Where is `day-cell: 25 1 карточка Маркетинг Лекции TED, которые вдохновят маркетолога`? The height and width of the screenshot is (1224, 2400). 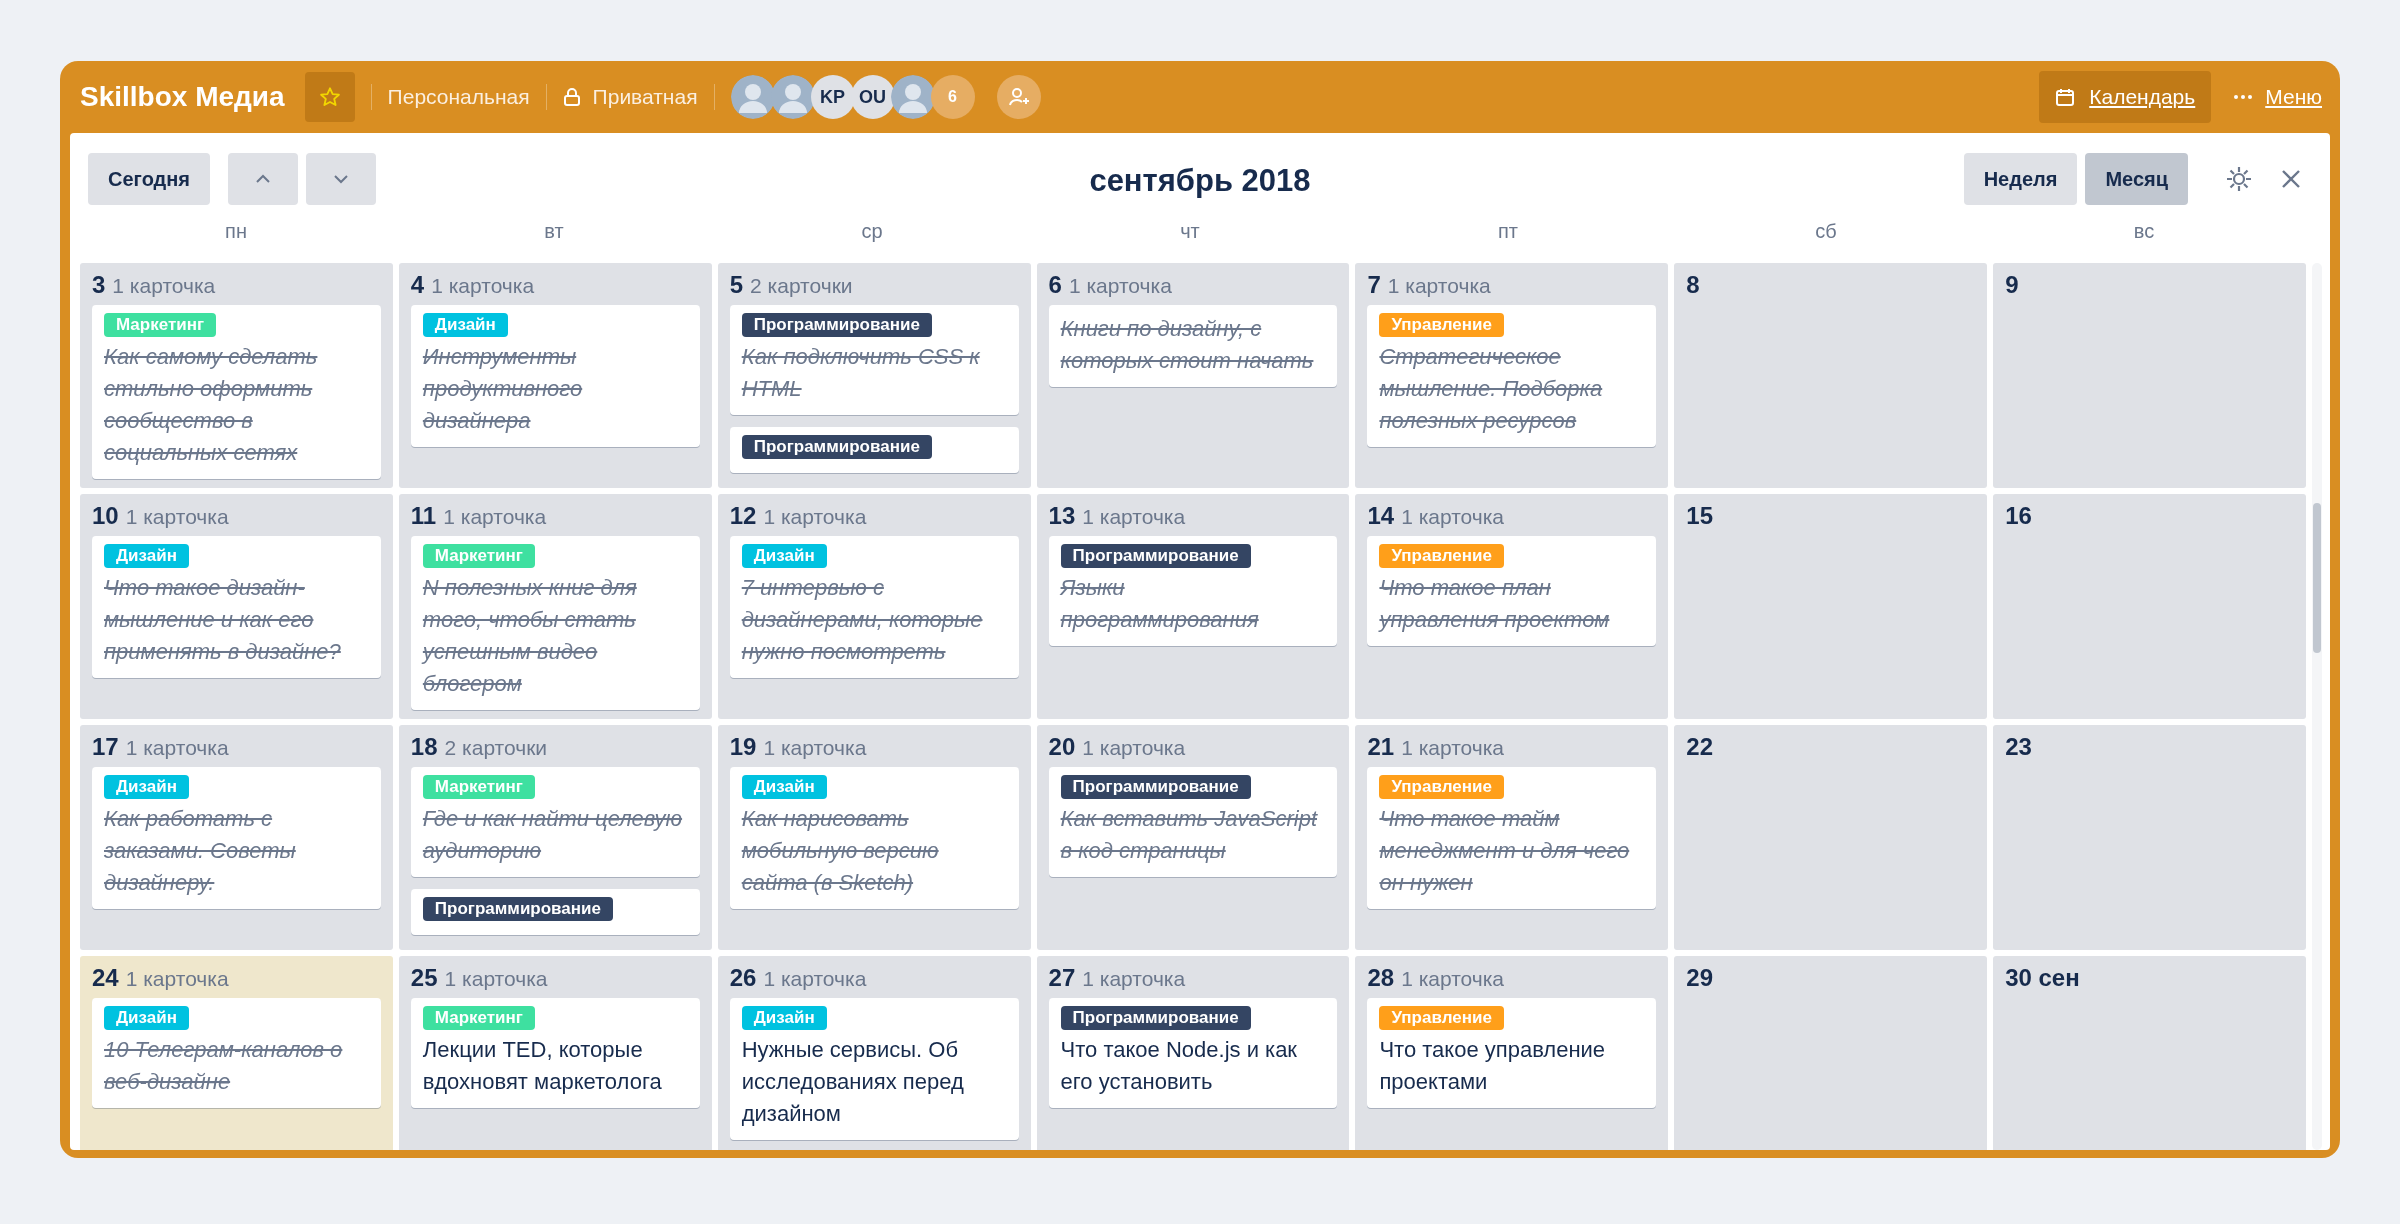 day-cell: 25 1 карточка Маркетинг Лекции TED, которые вдохновят маркетолога is located at coordinates (555, 1053).